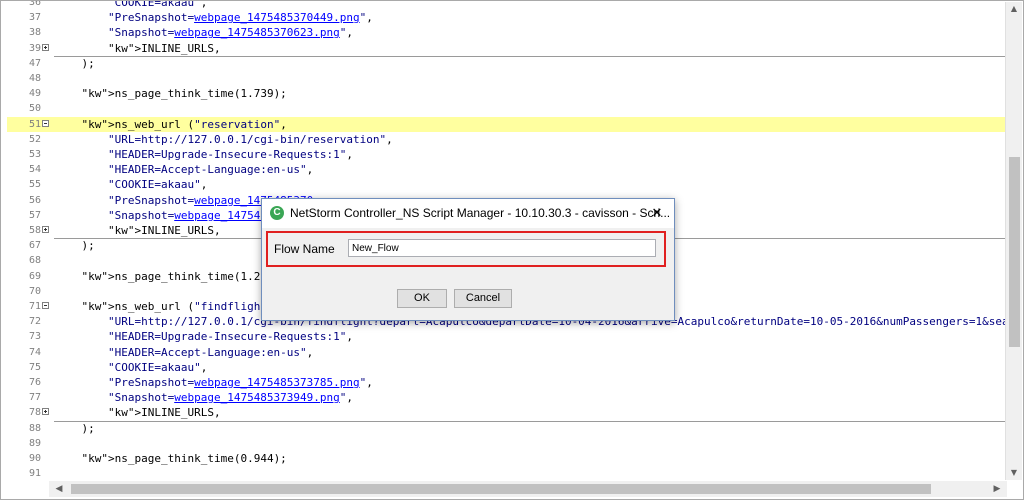  I want to click on code-line: 51 "kw">ns_web_url ("reservation",, so click(506, 124).